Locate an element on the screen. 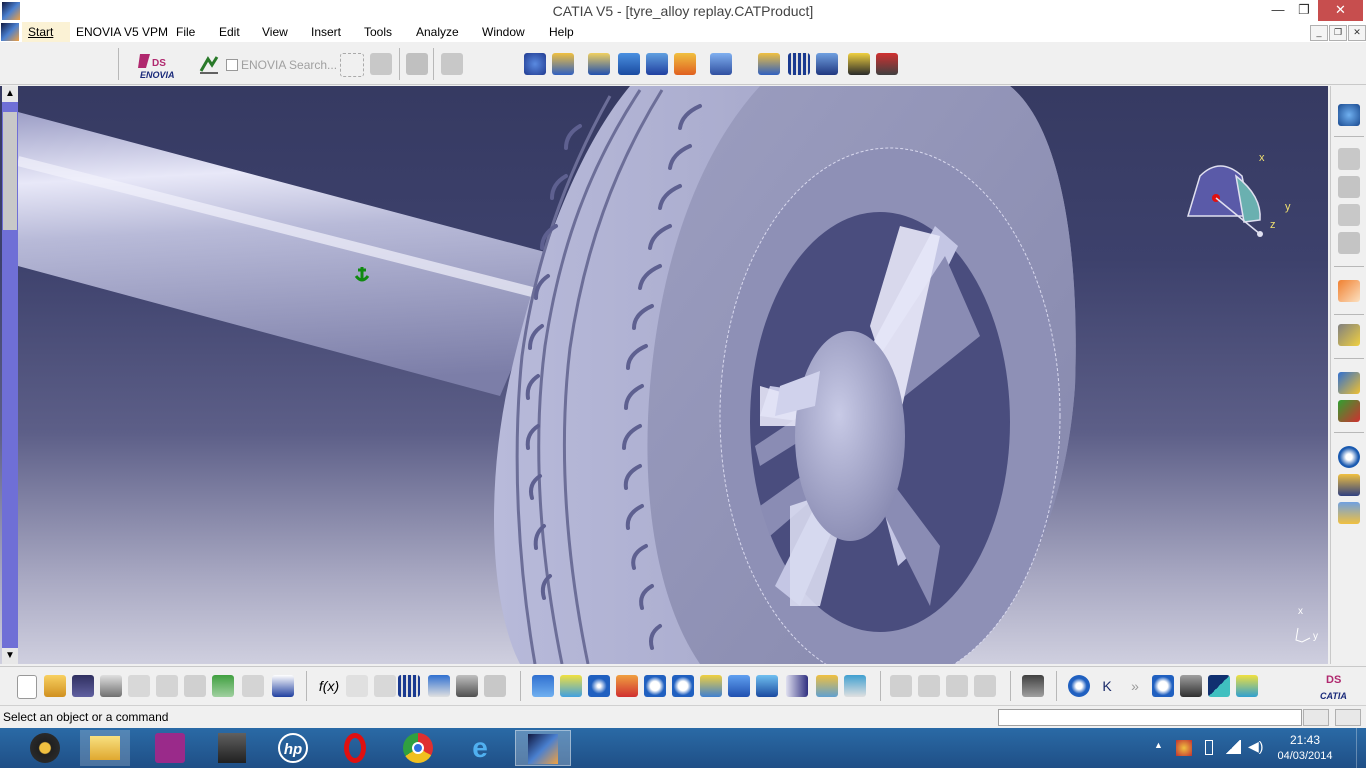 This screenshot has height=768, width=1366. select-tool-icon is located at coordinates (721, 64).